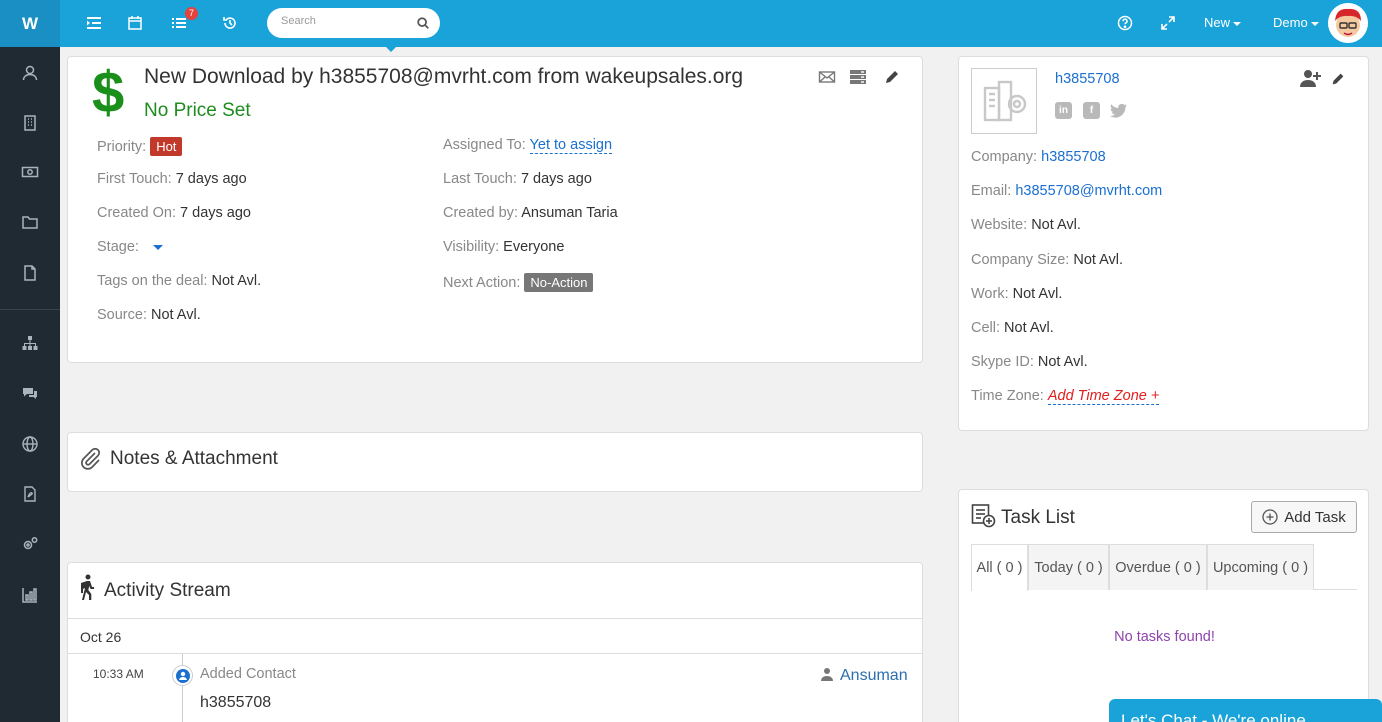  Describe the element at coordinates (423, 23) in the screenshot. I see `search-icon` at that location.